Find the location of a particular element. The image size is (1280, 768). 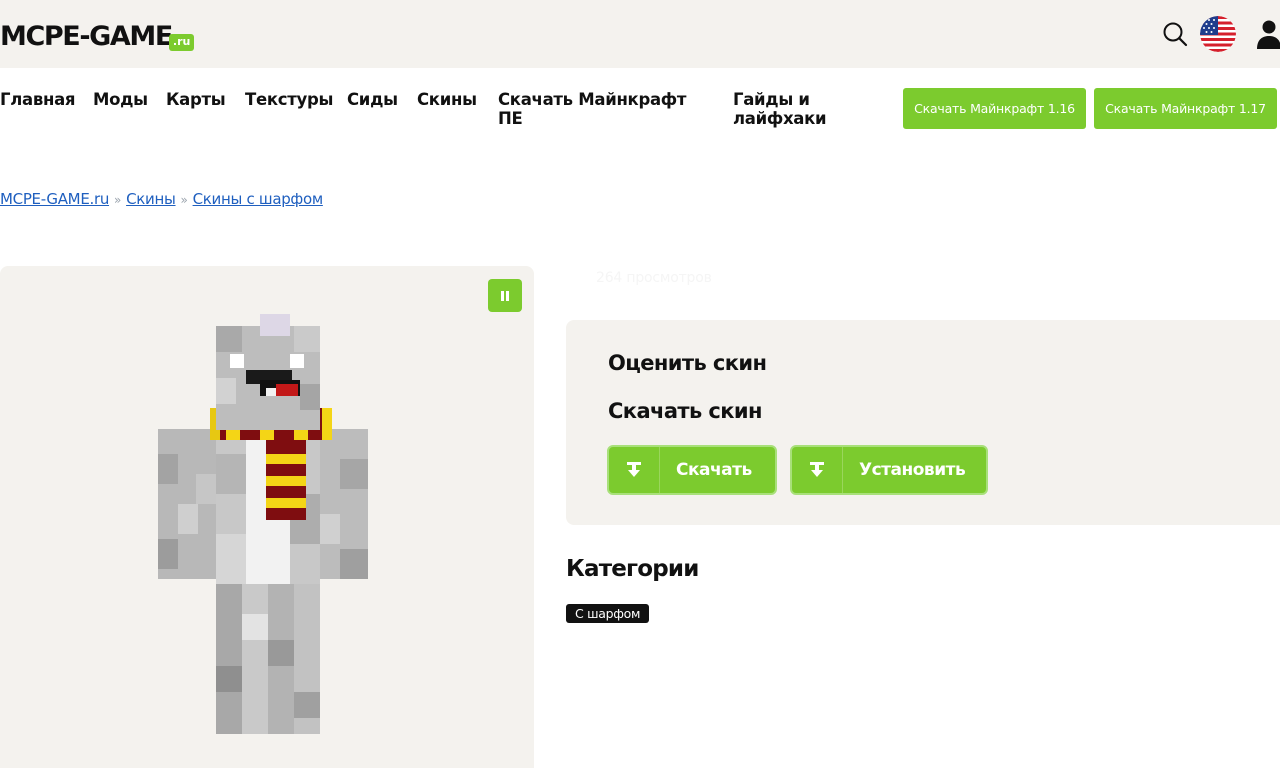

breadcrumb: MCPE-GAME.ru » Скины » Скины с шарфом is located at coordinates (161, 199).